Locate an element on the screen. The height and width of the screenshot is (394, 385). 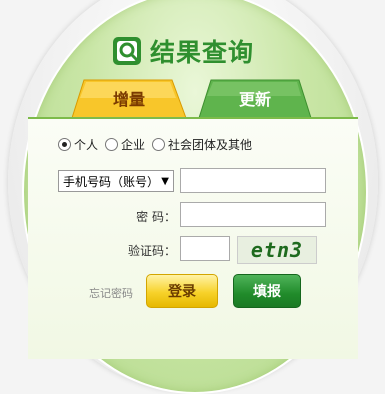
radio-enterprise-label: 企业 is located at coordinates (133, 145).